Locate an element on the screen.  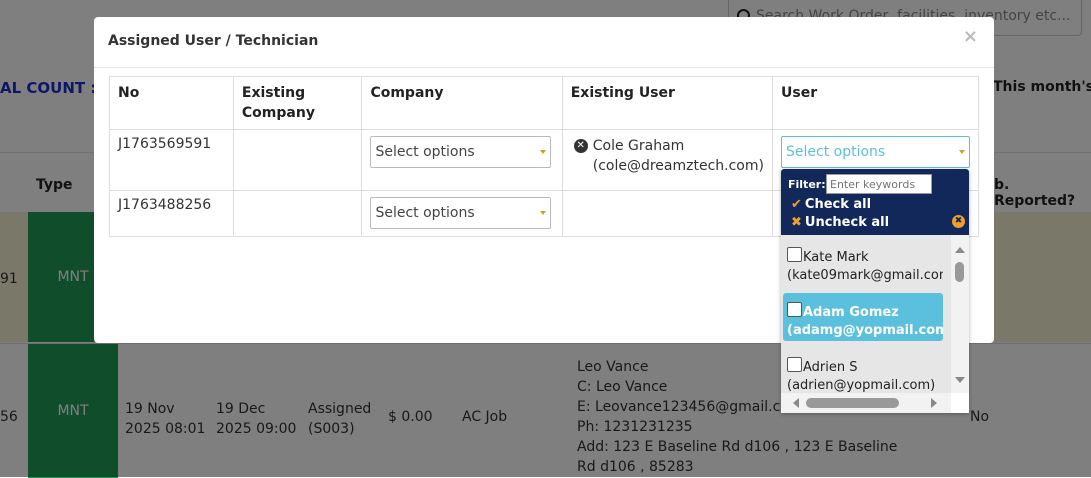
dropdown-header: Filter: ✔Check all ✖Uncheck all ✖ is located at coordinates (875, 202).